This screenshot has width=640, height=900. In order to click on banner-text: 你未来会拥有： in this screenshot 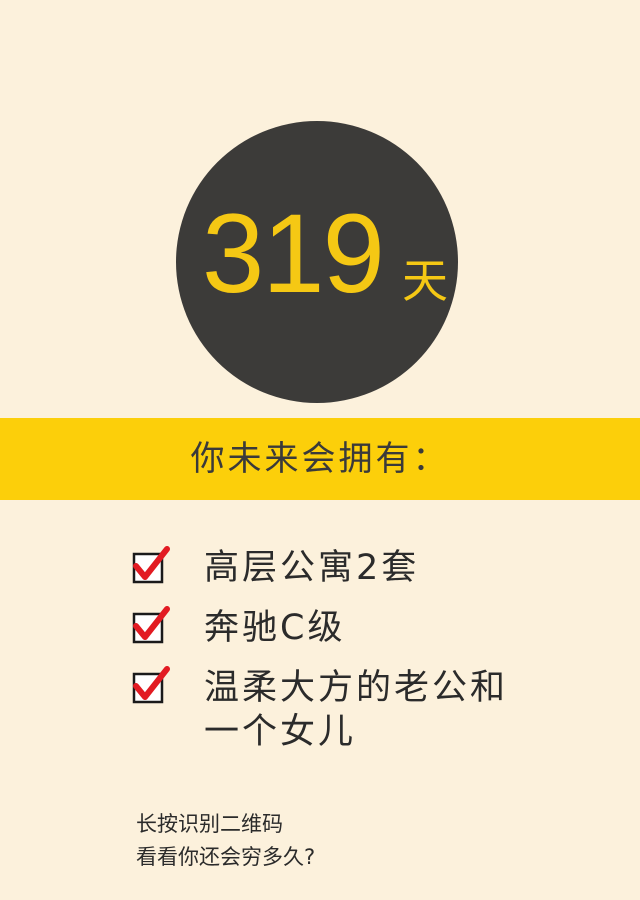, I will do `click(320, 459)`.